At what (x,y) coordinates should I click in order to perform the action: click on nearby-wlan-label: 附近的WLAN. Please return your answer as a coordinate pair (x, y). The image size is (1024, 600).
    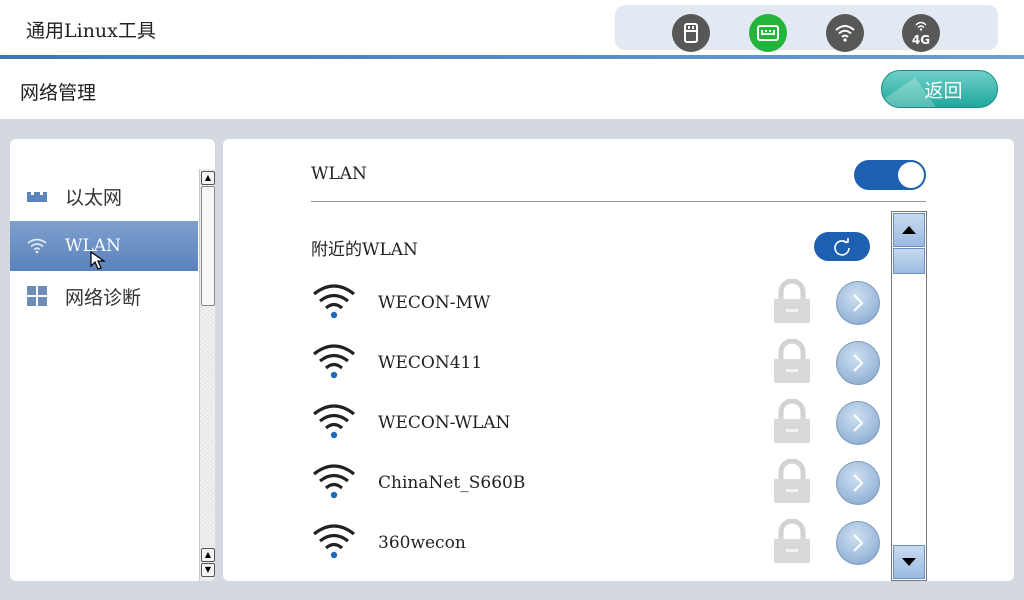
    Looking at the image, I should click on (364, 250).